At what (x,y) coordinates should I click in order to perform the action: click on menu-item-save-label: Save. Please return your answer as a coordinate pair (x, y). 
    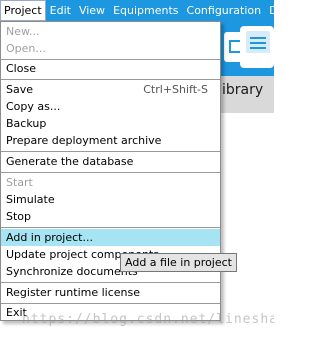
    Looking at the image, I should click on (20, 89).